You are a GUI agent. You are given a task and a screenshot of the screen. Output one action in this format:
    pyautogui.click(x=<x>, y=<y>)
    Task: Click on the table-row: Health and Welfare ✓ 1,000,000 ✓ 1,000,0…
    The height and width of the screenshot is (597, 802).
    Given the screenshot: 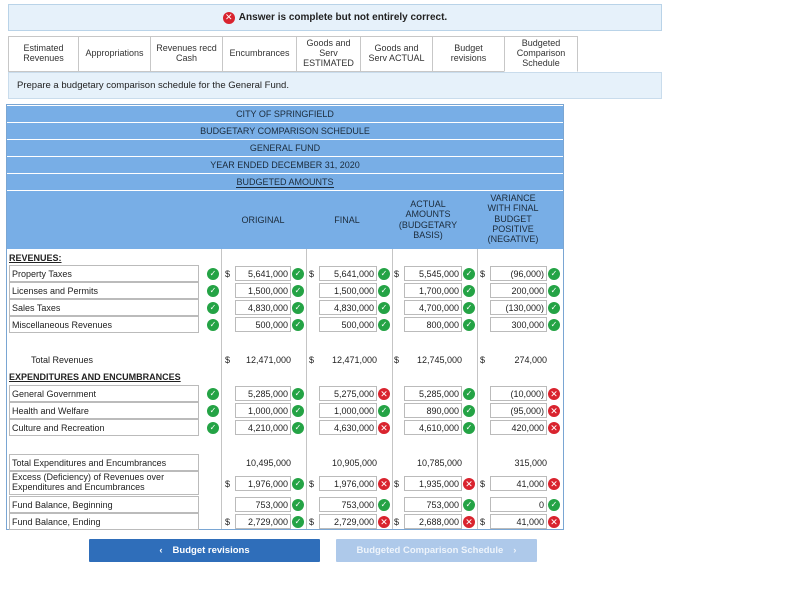 What is the action you would take?
    pyautogui.click(x=285, y=410)
    